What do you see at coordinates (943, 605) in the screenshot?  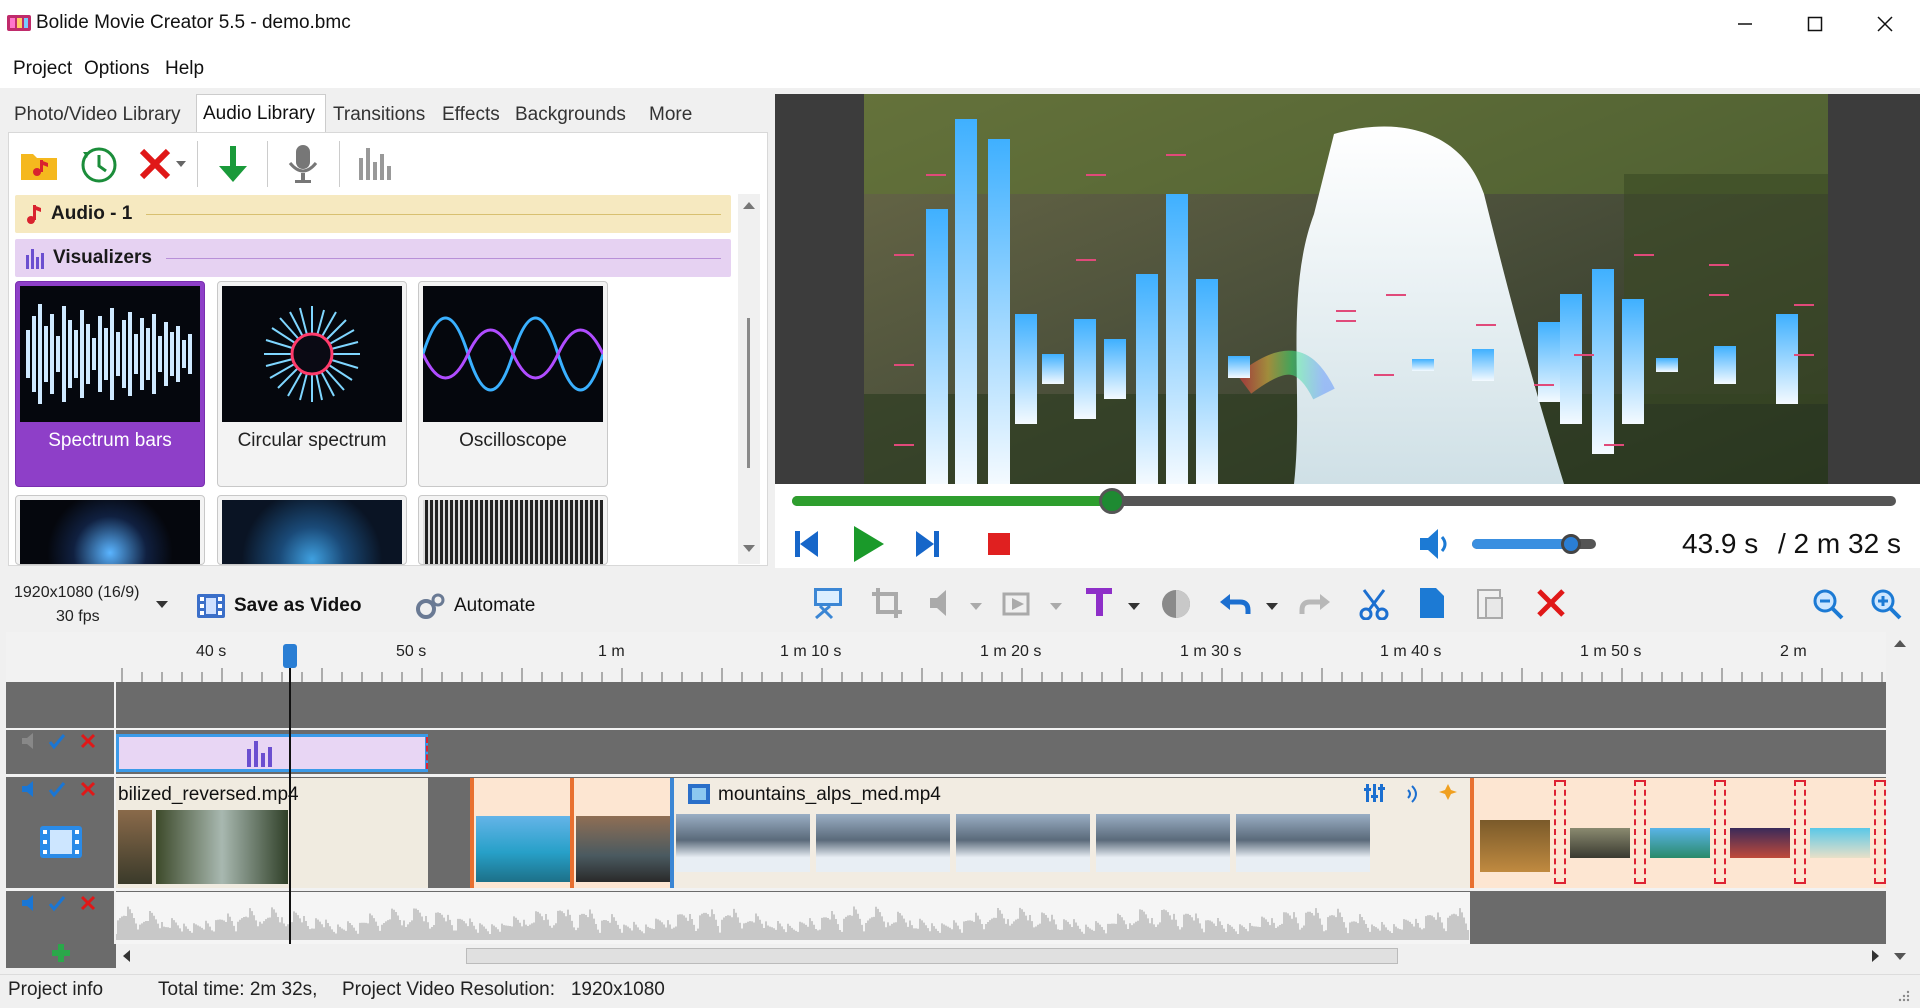 I see `volume-adjust-button` at bounding box center [943, 605].